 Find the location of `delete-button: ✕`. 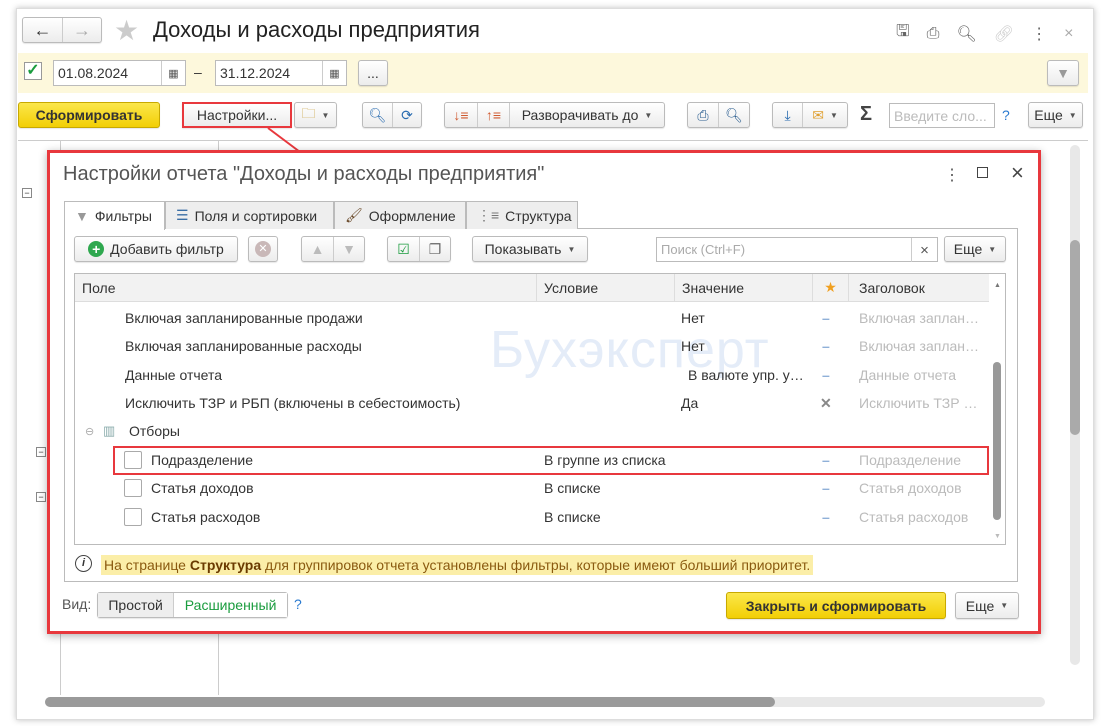

delete-button: ✕ is located at coordinates (263, 249).